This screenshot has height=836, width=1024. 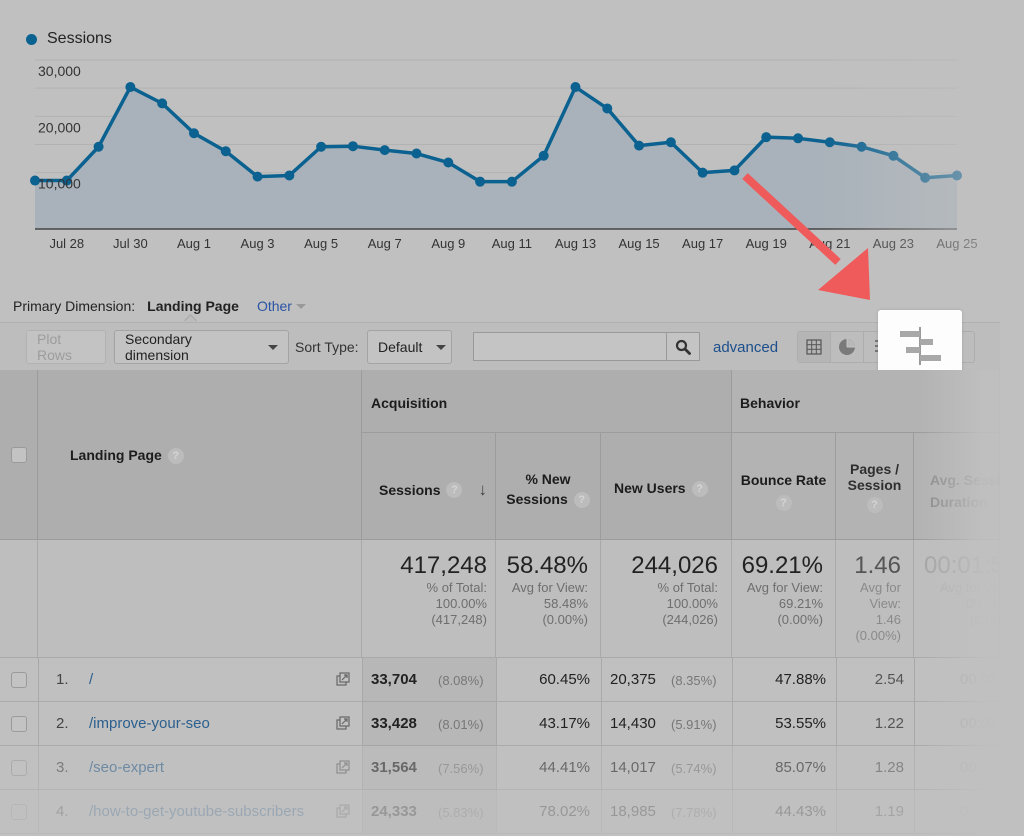 What do you see at coordinates (429, 486) in the screenshot?
I see `sessions-header: Sessions? ↓` at bounding box center [429, 486].